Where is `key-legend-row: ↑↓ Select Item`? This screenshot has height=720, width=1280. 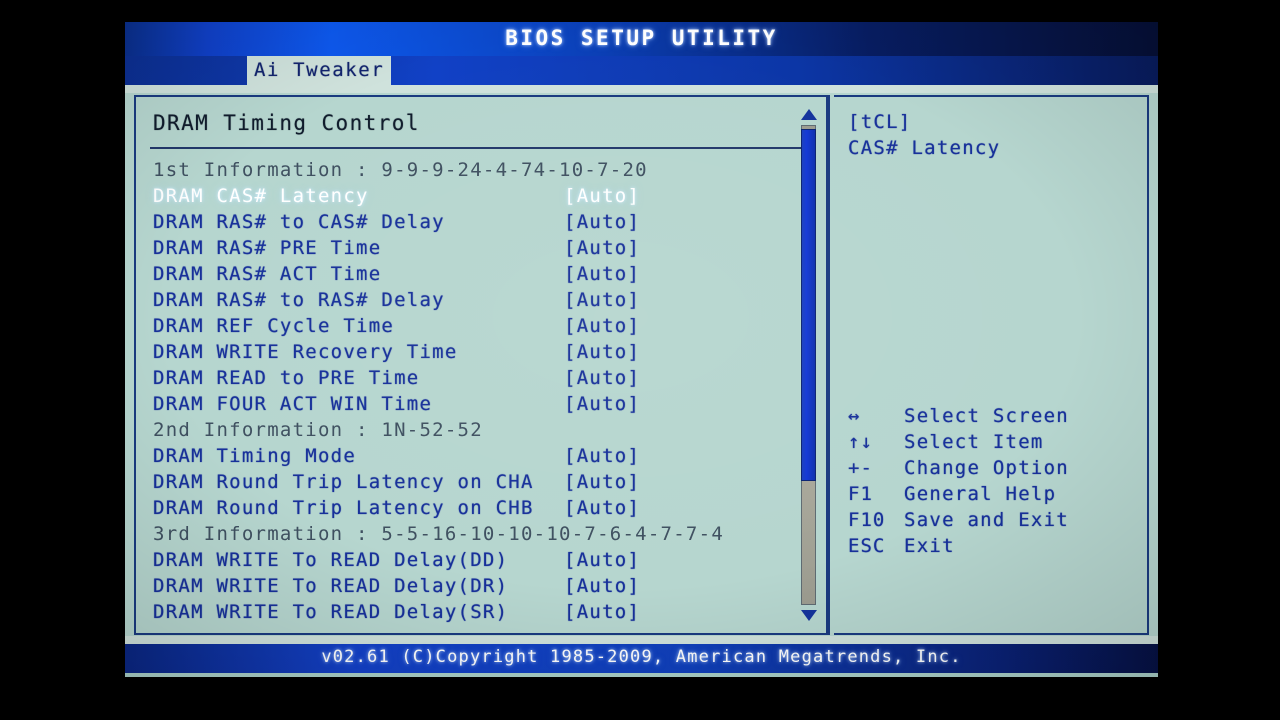 key-legend-row: ↑↓ Select Item is located at coordinates (991, 444).